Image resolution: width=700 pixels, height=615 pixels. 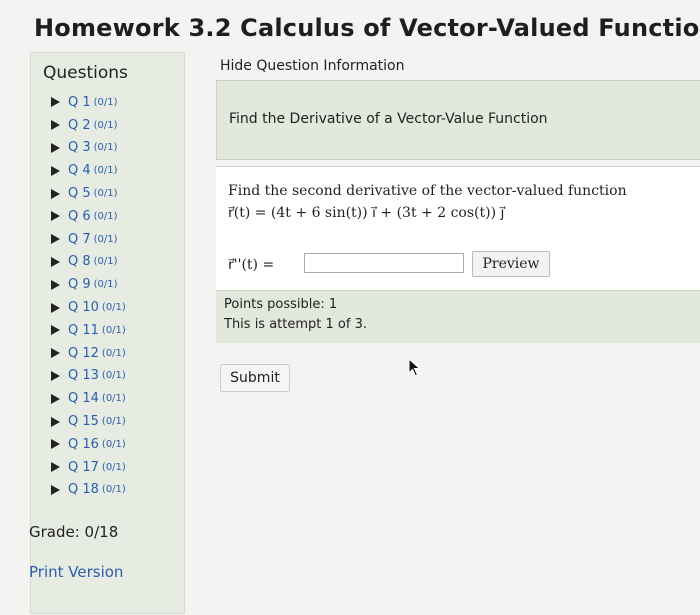 I want to click on question-item: Q 6 (0/1), so click(x=88, y=216).